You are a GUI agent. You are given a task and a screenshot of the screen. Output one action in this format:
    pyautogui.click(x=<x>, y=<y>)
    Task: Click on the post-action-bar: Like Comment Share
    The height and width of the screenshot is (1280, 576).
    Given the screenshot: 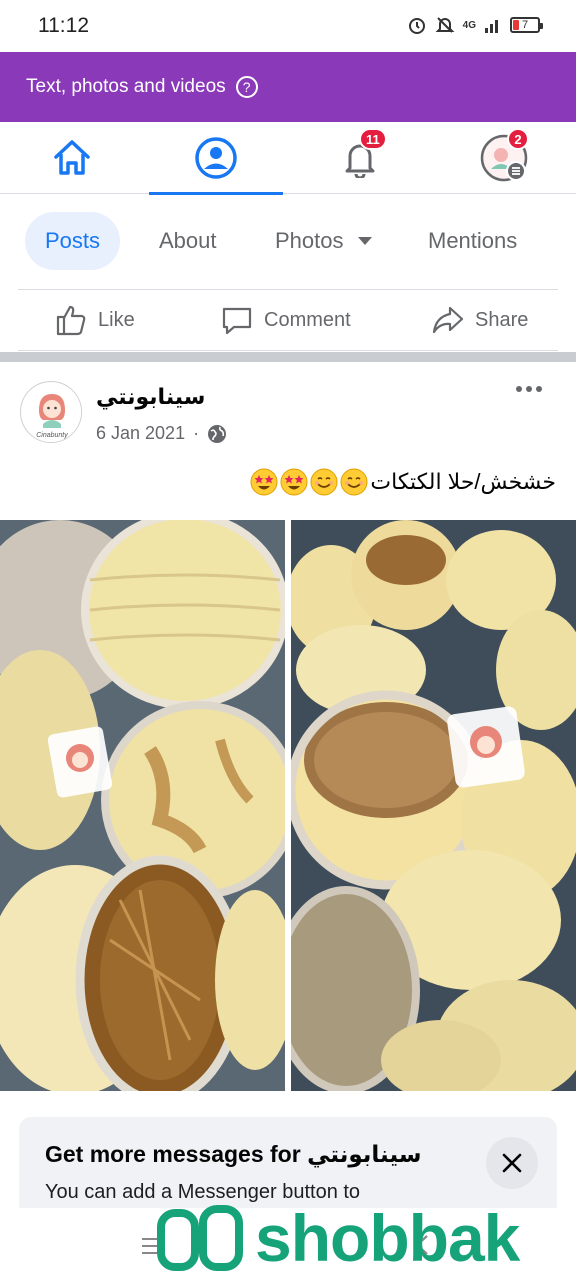 What is the action you would take?
    pyautogui.click(x=288, y=320)
    